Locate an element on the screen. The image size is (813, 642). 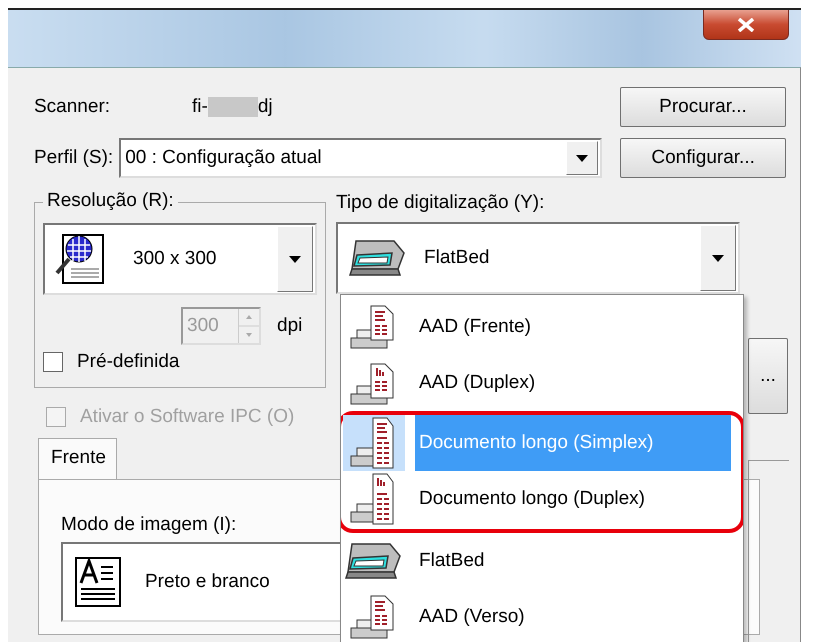
tab: Frente is located at coordinates (77, 458).